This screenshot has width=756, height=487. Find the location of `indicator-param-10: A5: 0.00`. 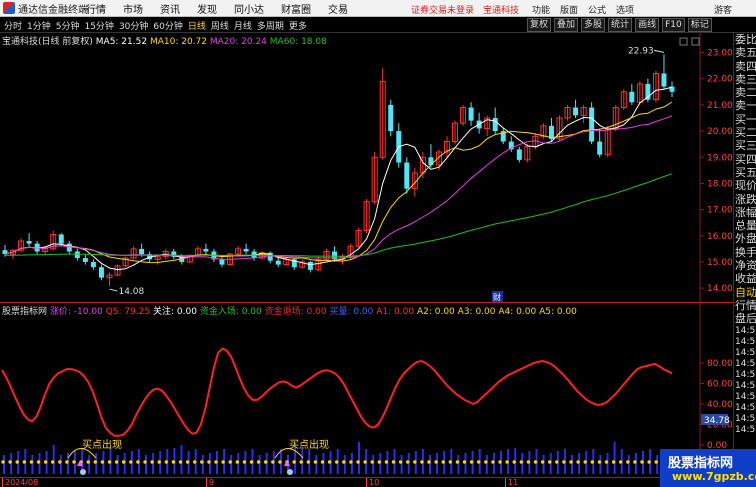

indicator-param-10: A5: 0.00 is located at coordinates (558, 312).